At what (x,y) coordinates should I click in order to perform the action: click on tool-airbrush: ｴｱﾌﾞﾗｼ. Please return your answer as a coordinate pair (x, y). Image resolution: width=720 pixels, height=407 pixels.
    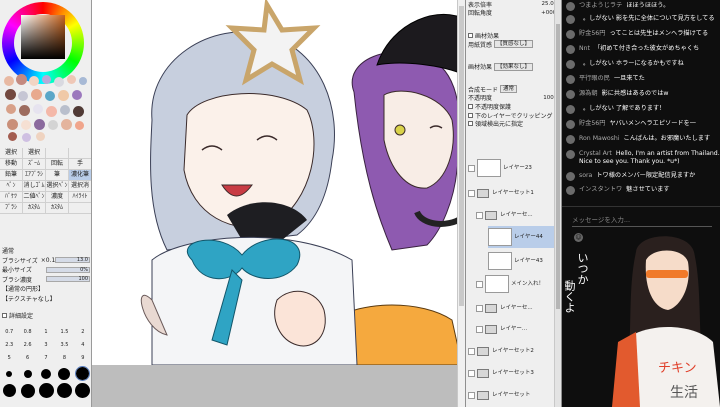
    Looking at the image, I should click on (34, 175).